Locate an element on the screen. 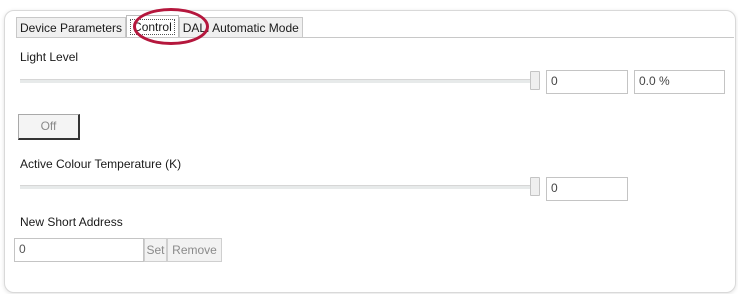 The width and height of the screenshot is (738, 294). light-level-slider-track is located at coordinates (280, 81).